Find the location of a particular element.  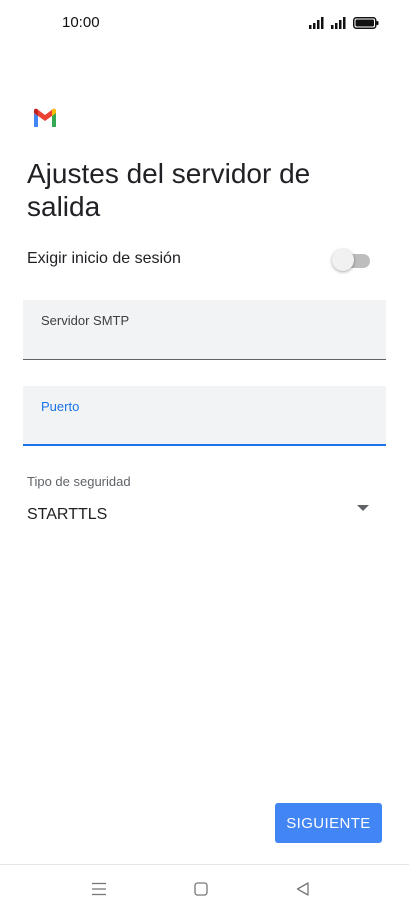

status-icons is located at coordinates (344, 23).